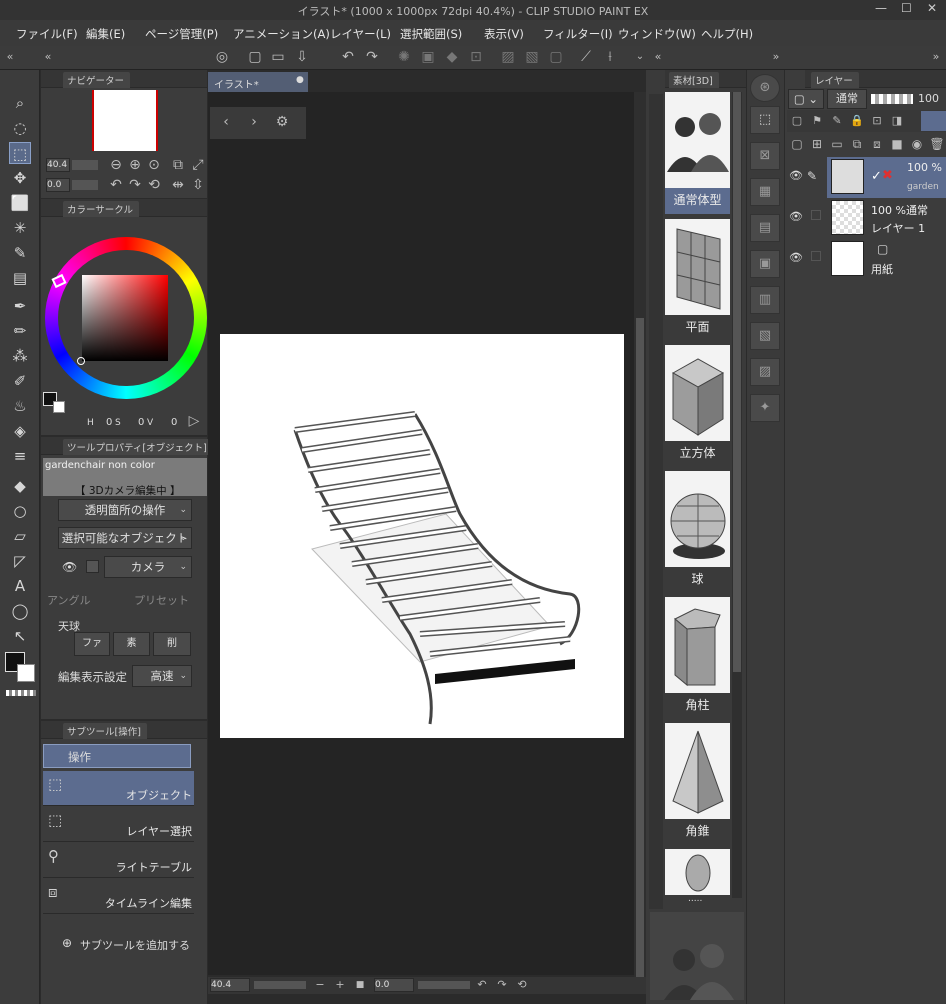 The width and height of the screenshot is (946, 1004). I want to click on transparent-color-icon, so click(21, 693).